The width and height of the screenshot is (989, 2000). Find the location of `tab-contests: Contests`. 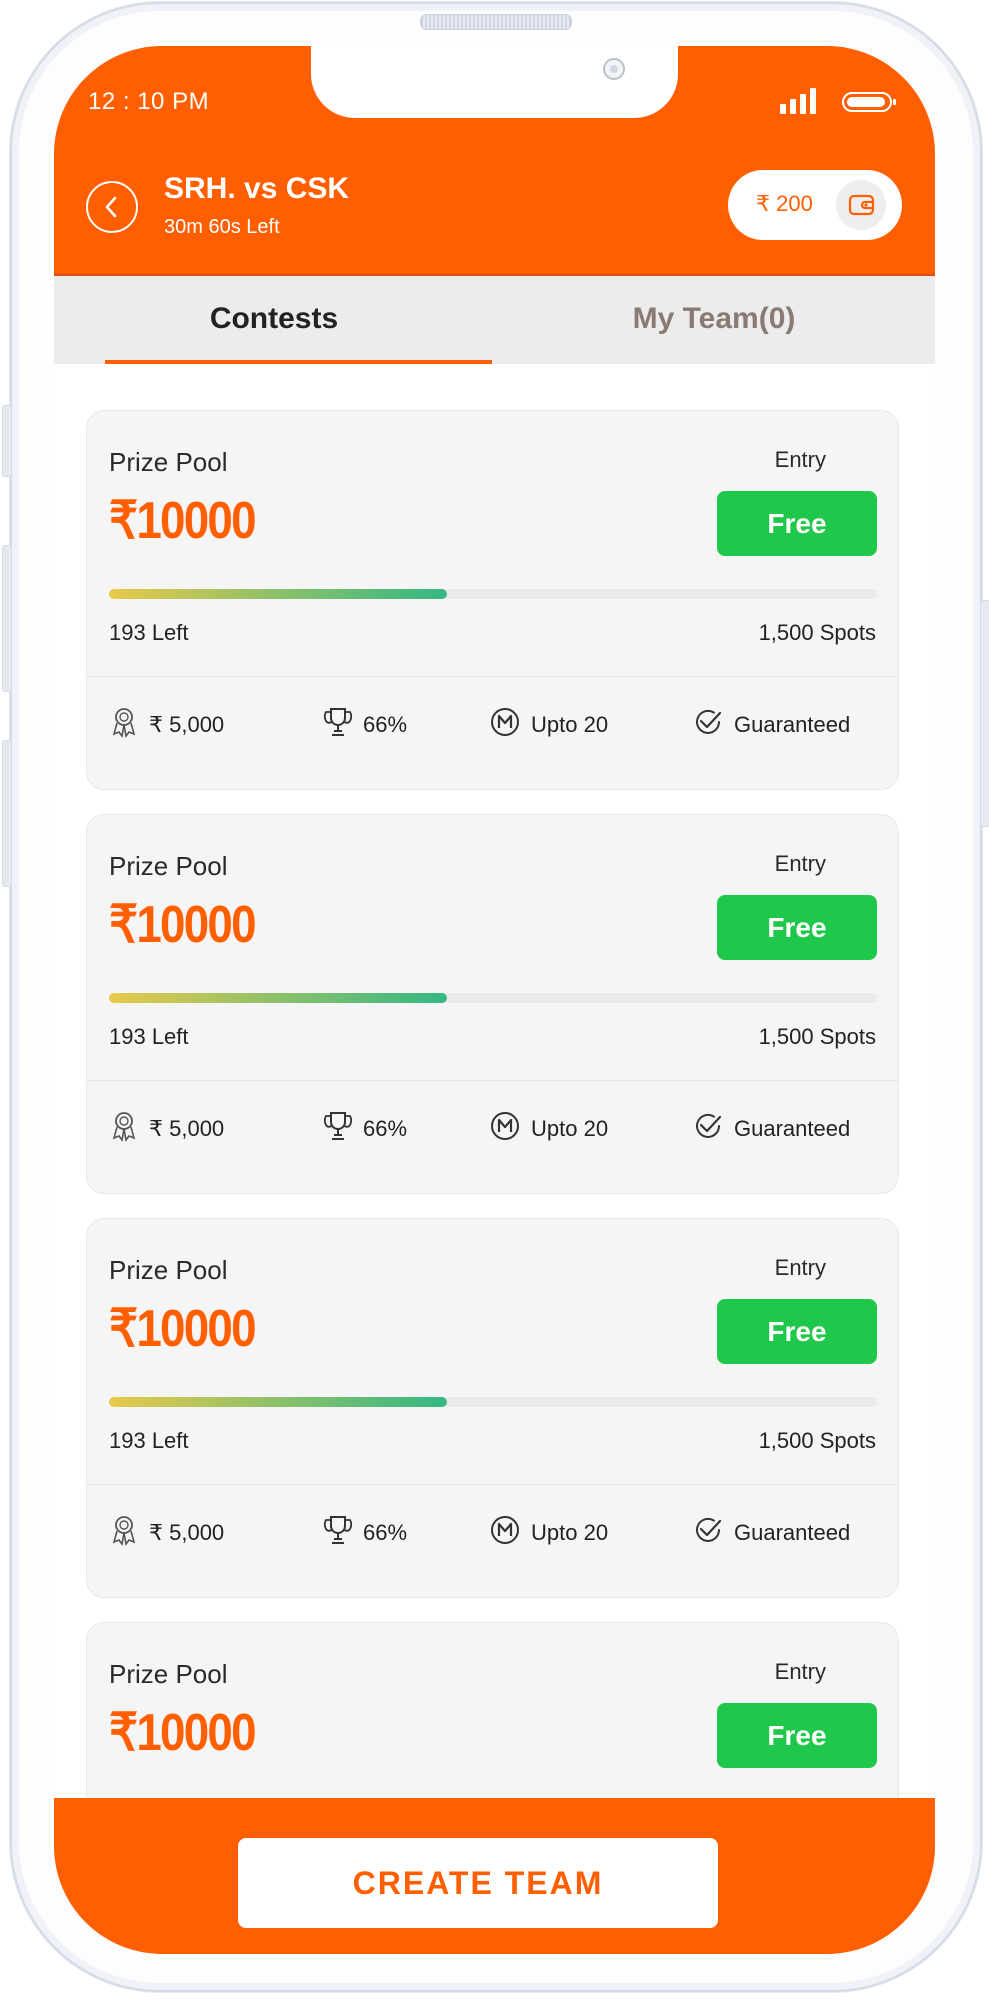

tab-contests: Contests is located at coordinates (274, 320).